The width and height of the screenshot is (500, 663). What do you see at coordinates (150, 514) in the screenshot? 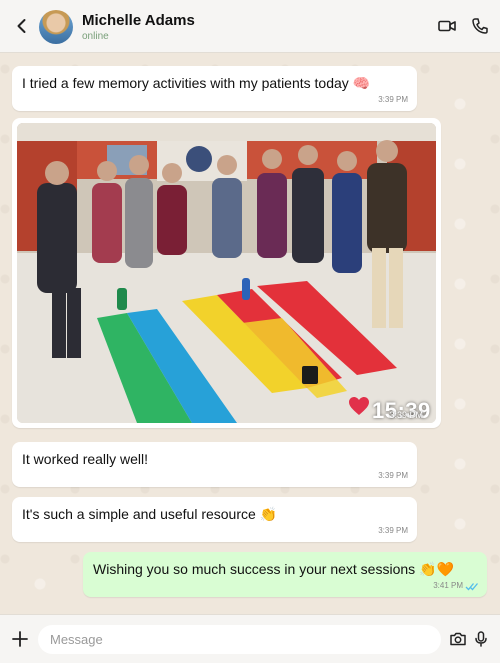
I see `message-text: It's such a simple and useful resource 👏` at bounding box center [150, 514].